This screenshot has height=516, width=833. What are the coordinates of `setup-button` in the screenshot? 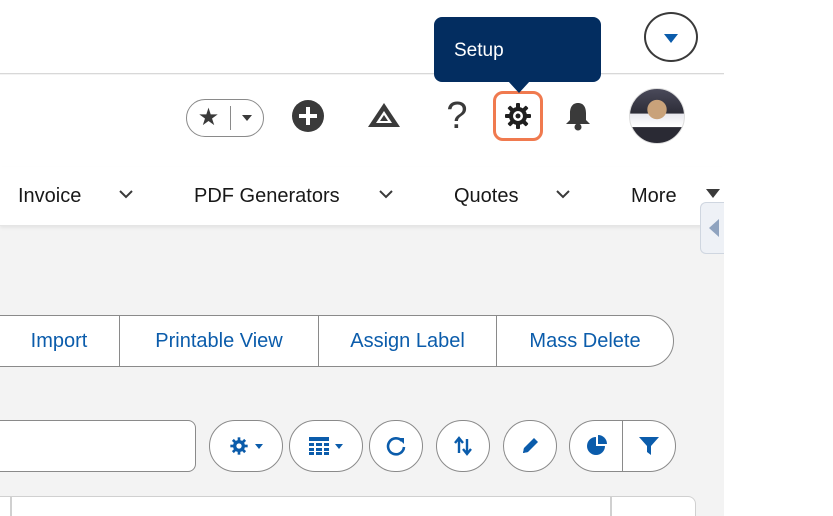 It's located at (518, 116).